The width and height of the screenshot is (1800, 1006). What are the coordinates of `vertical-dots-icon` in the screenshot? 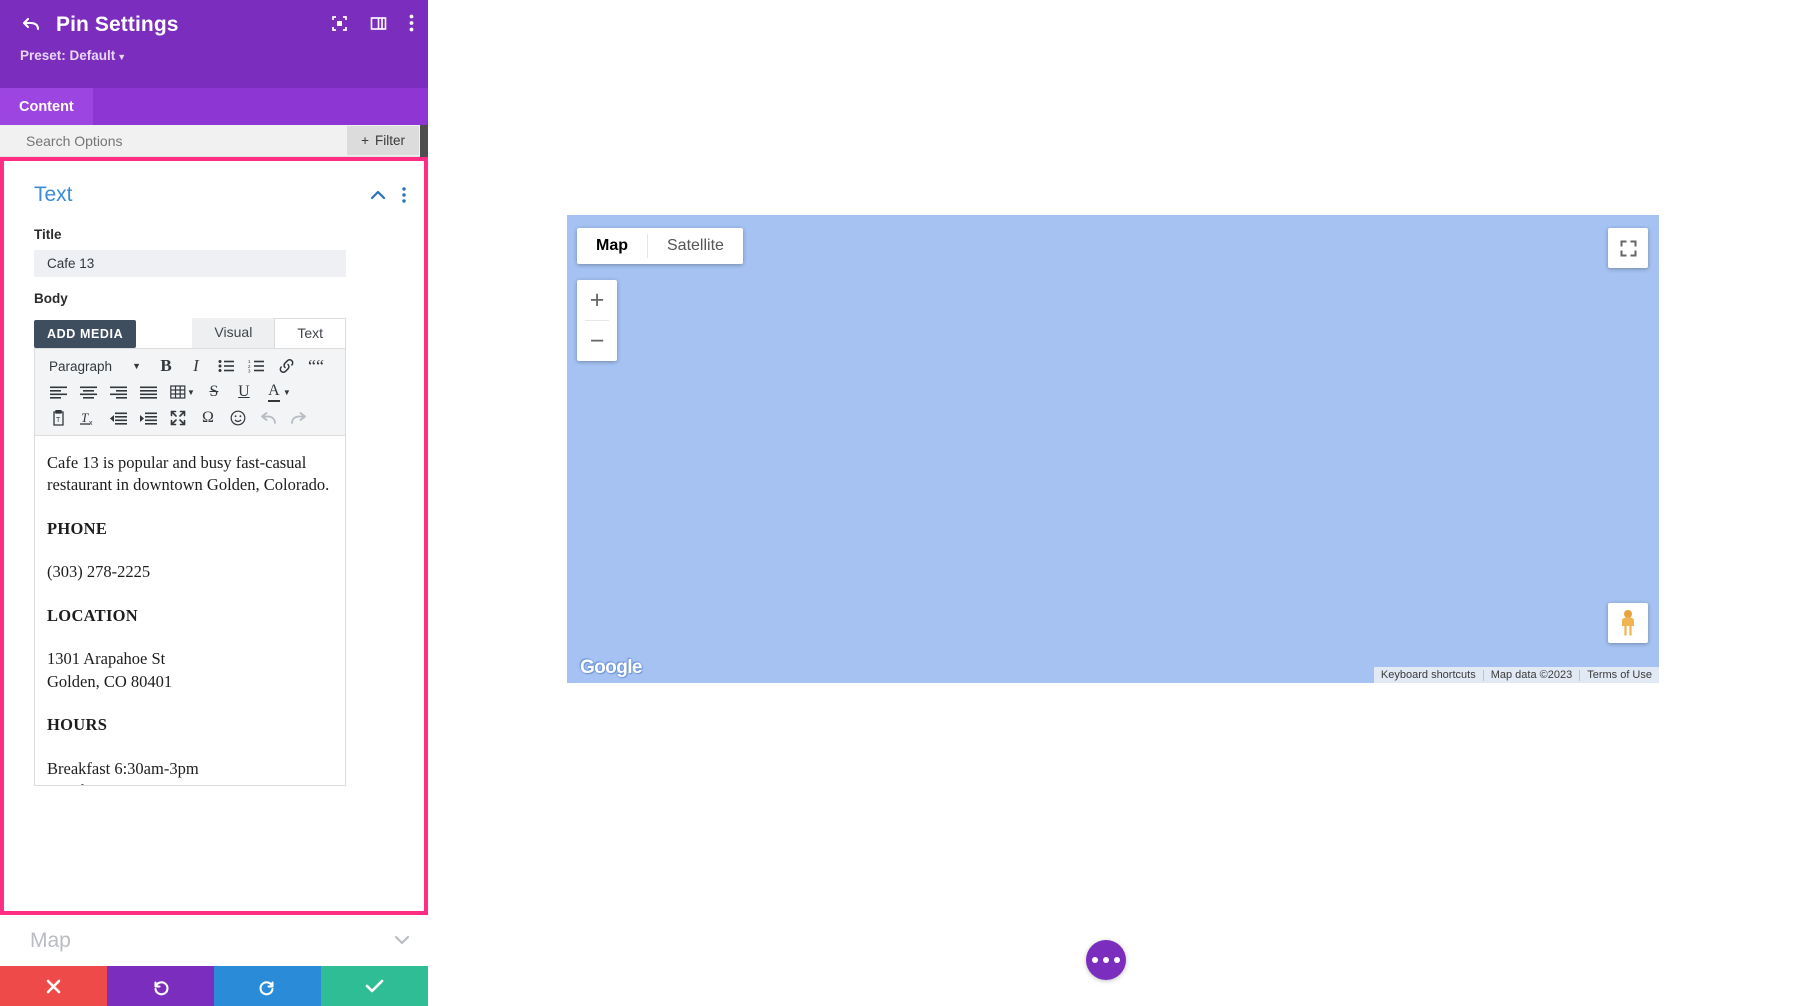 It's located at (411, 23).